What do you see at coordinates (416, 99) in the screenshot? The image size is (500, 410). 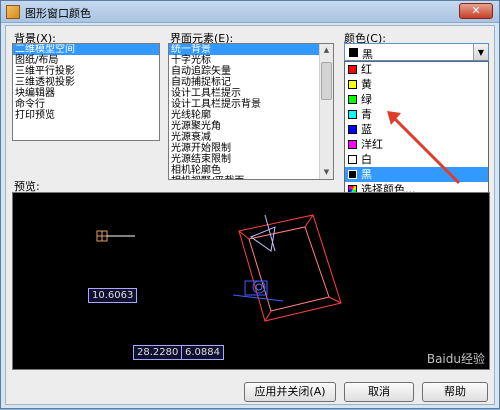 I see `color-option: 绿` at bounding box center [416, 99].